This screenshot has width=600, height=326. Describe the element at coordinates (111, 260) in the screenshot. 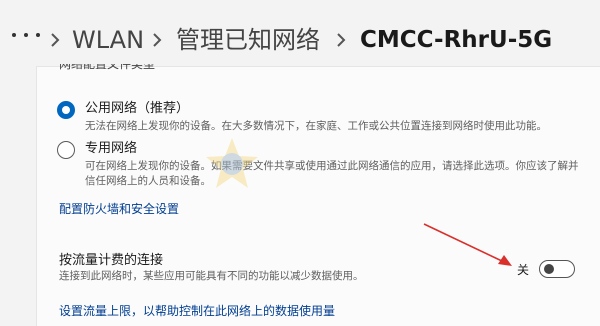

I see `metered-connection-title: 按流量计费的连接` at that location.